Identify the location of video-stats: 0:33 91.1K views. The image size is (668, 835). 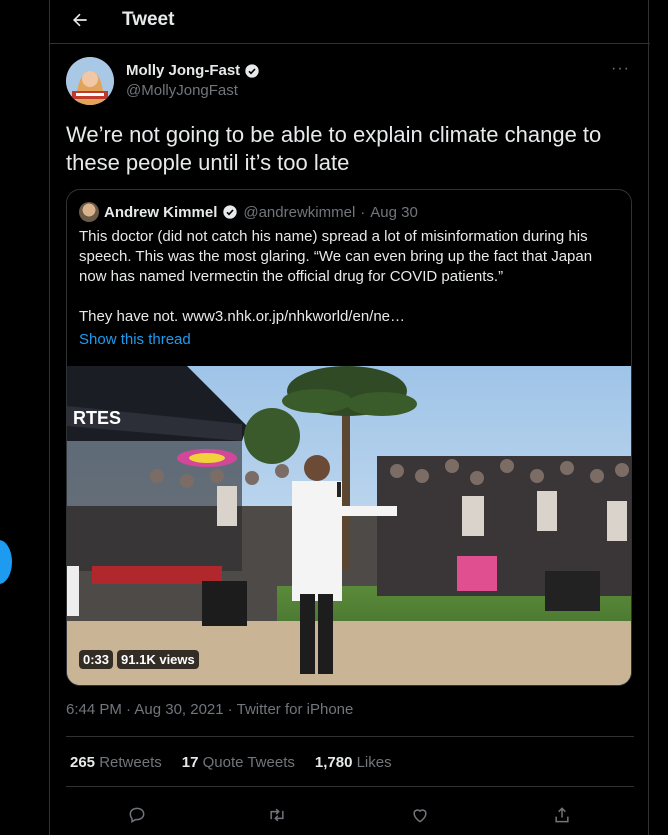
(139, 659).